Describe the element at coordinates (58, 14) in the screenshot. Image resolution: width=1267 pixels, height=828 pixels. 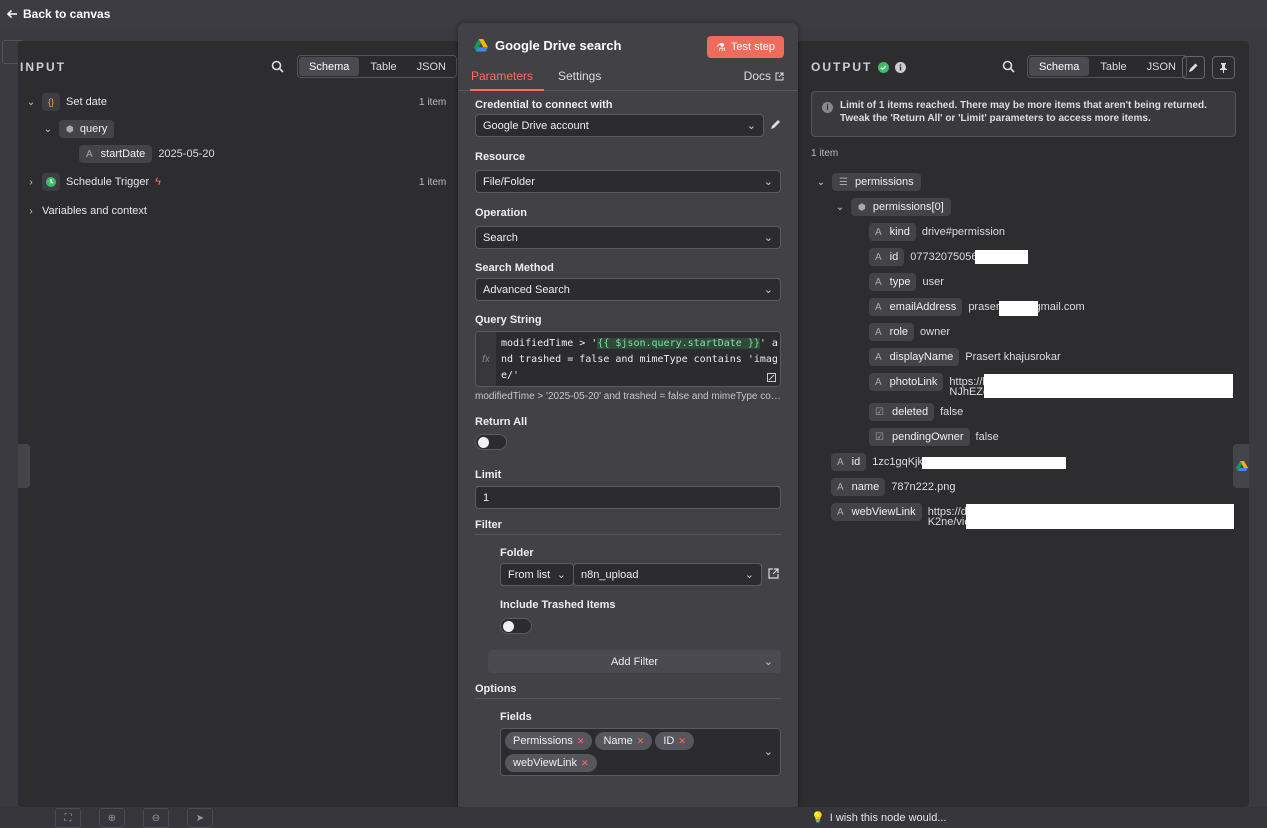
I see `back-to-canvas-button: Back to canvas` at that location.